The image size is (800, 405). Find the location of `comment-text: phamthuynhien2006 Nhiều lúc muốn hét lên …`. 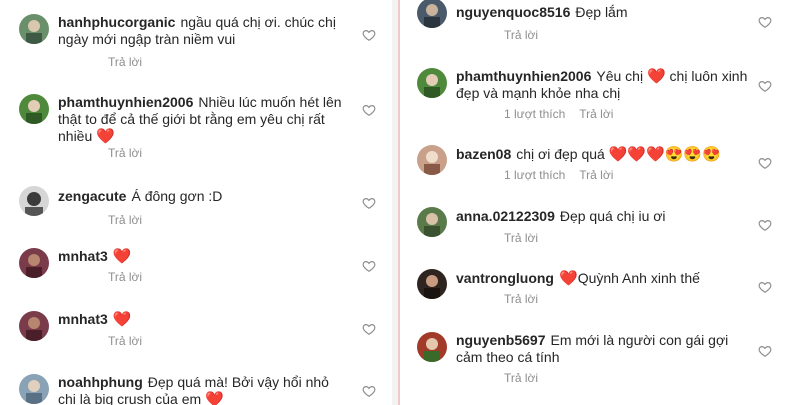

comment-text: phamthuynhien2006 Nhiều lúc muốn hét lên … is located at coordinates (203, 119).